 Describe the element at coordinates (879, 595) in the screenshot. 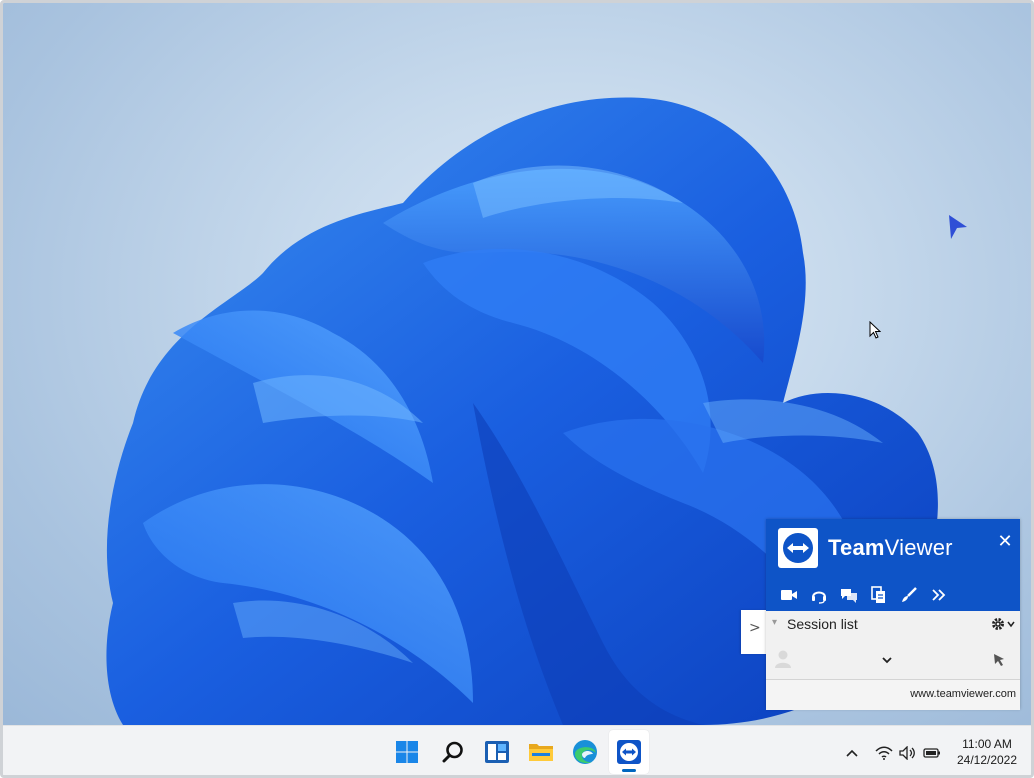

I see `file-transfer-icon` at that location.